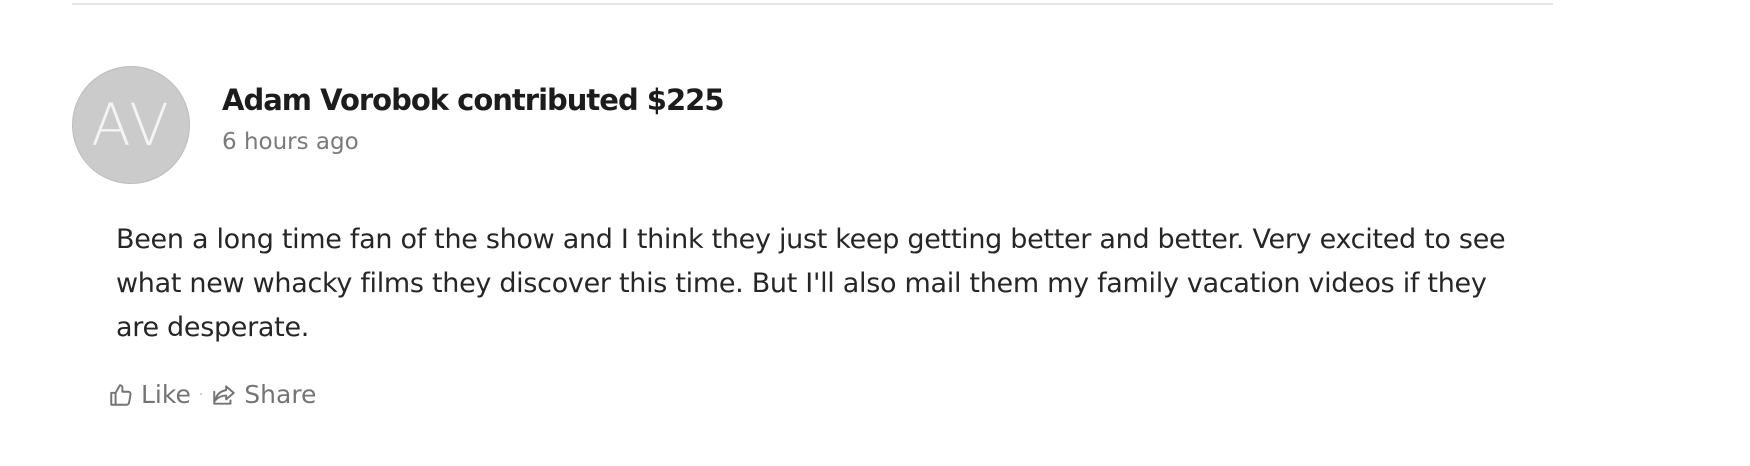 The image size is (1750, 466). Describe the element at coordinates (131, 125) in the screenshot. I see `avatar: AV` at that location.